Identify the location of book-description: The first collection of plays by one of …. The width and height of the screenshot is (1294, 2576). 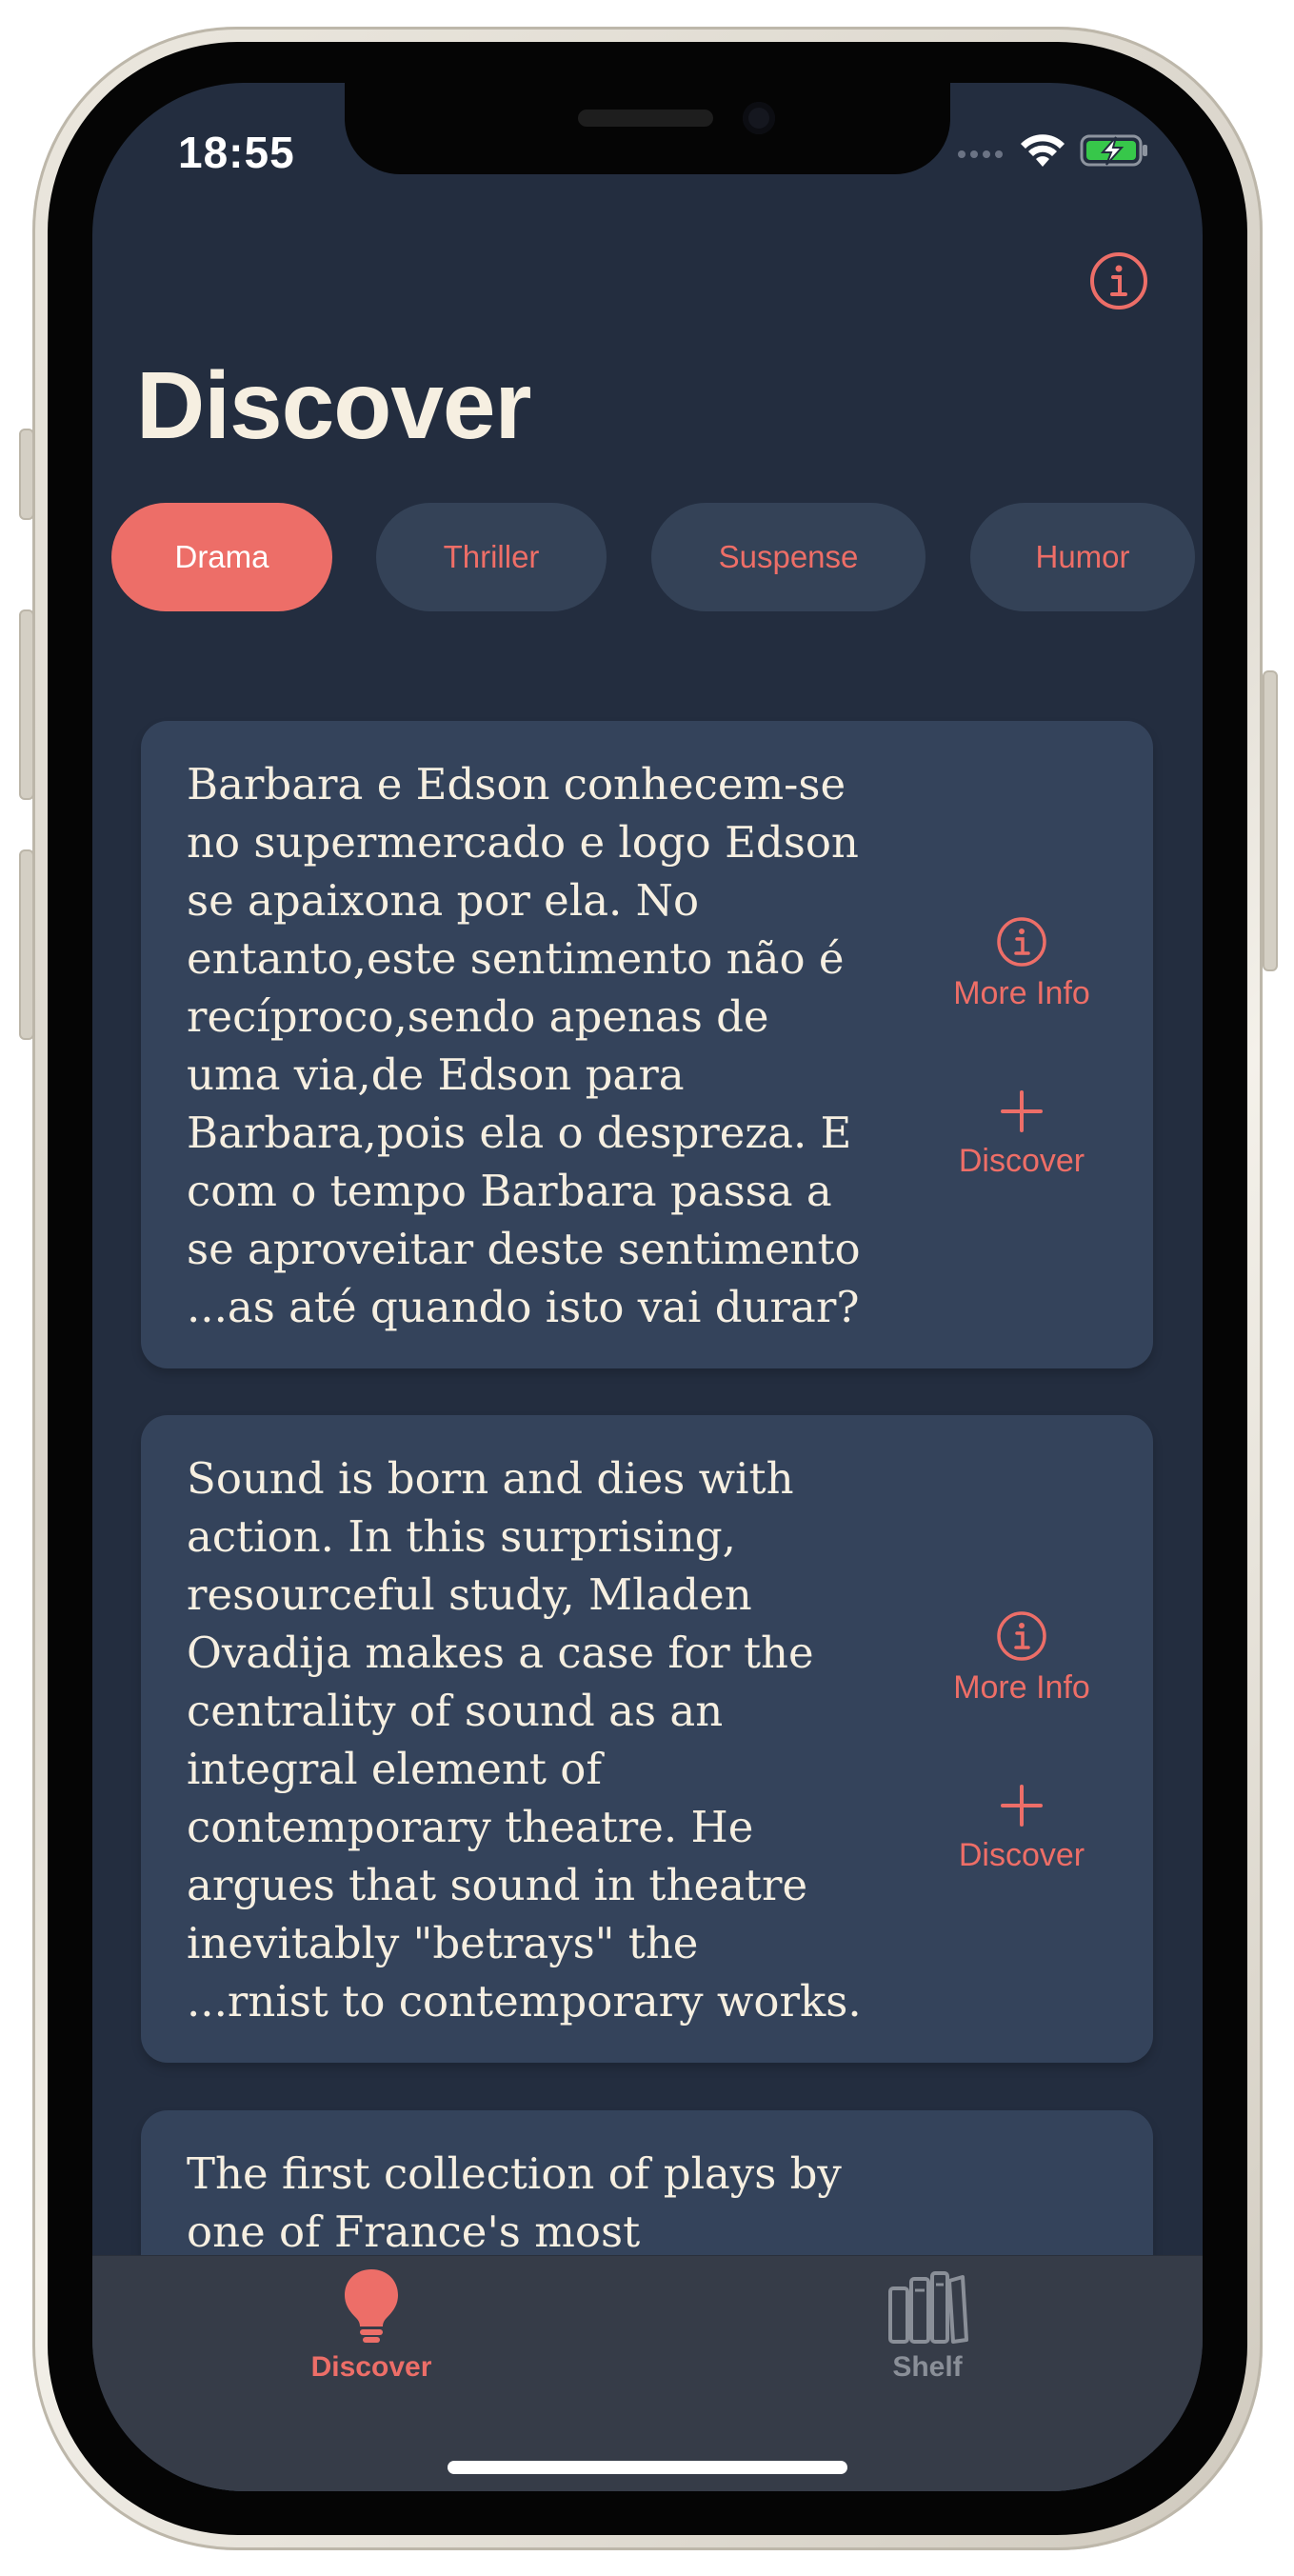
(514, 2202).